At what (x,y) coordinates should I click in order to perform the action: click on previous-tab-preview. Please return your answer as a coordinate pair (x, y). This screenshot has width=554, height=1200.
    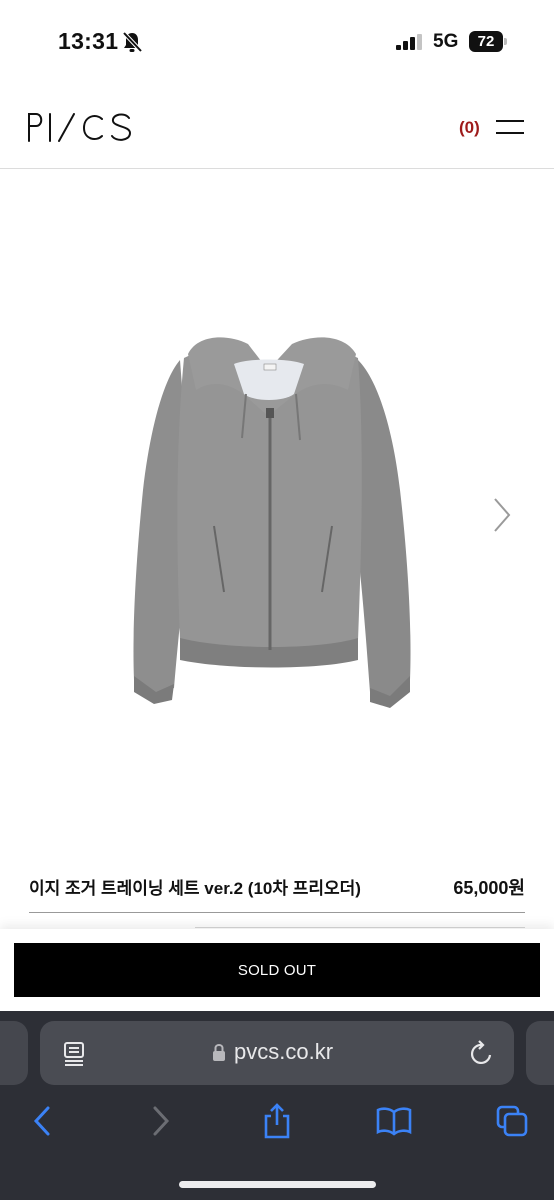
    Looking at the image, I should click on (14, 1053).